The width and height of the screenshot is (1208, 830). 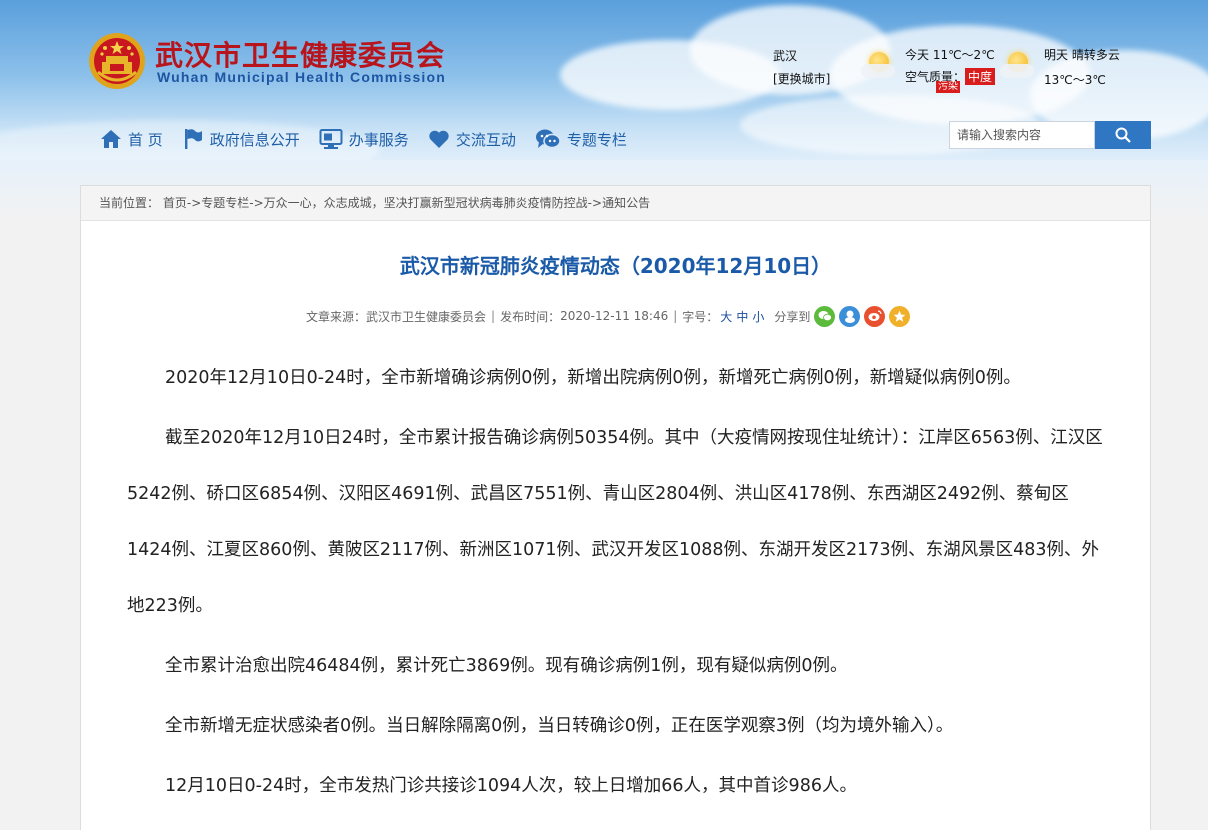 I want to click on main-nav: 首 页 政府信息公开 办事服务 交流互动 专题专栏, so click(x=373, y=139).